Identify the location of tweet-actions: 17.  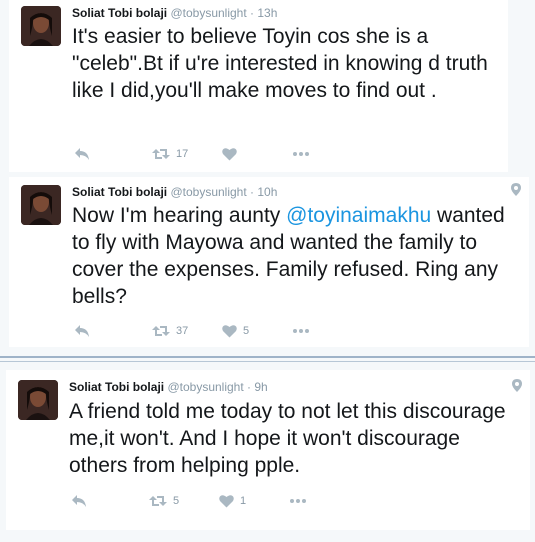
(202, 154).